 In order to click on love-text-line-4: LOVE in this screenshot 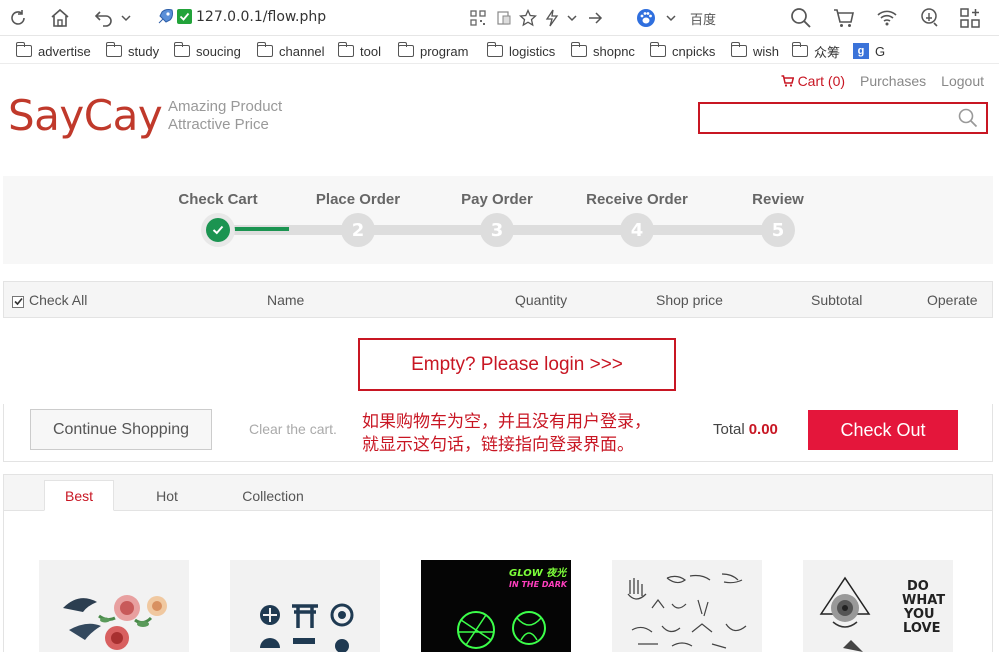, I will do `click(921, 628)`.